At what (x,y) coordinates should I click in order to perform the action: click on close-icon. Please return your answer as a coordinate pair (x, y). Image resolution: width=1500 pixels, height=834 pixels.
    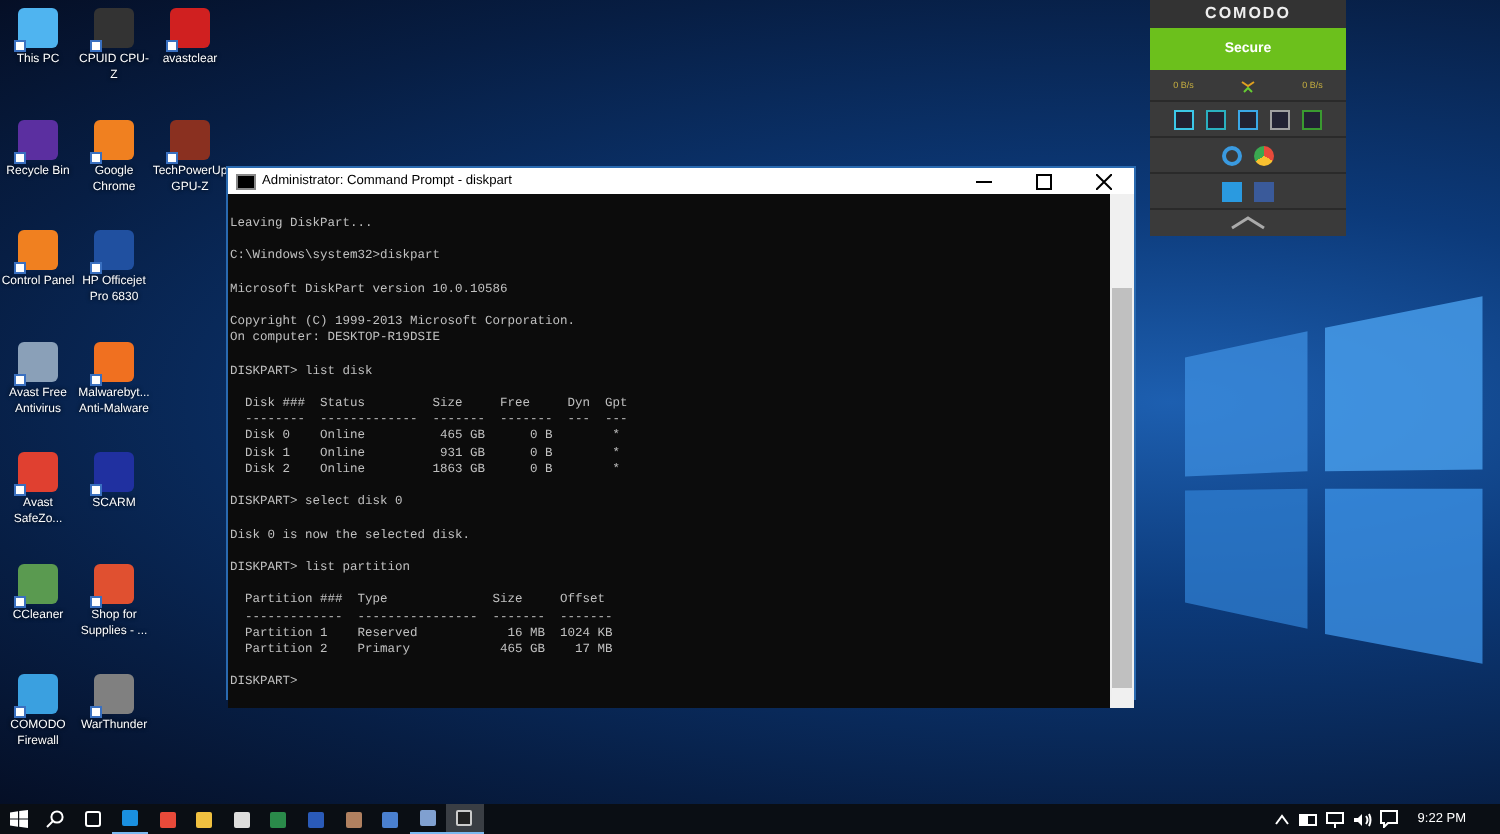
    Looking at the image, I should click on (1104, 181).